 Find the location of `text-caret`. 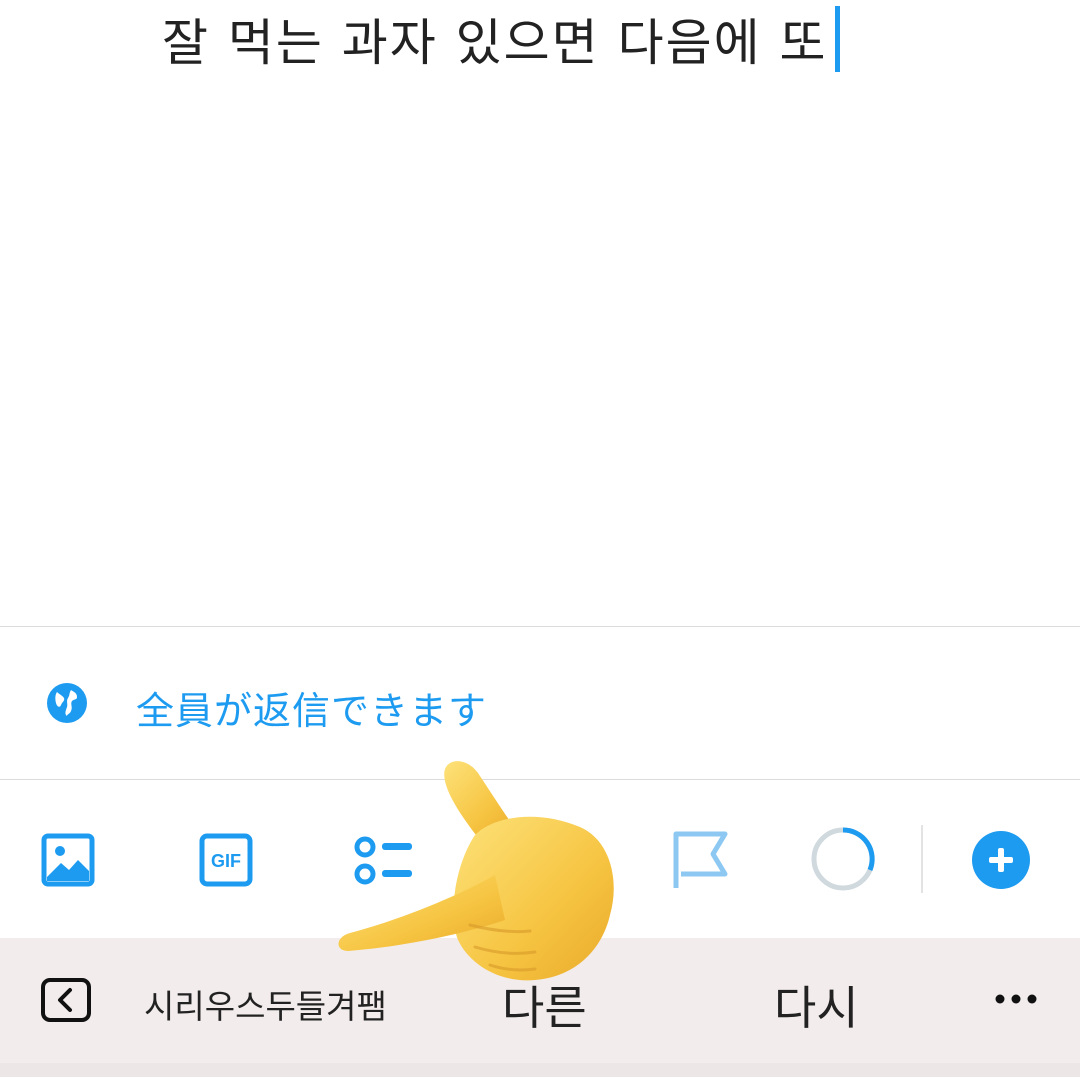

text-caret is located at coordinates (838, 39).